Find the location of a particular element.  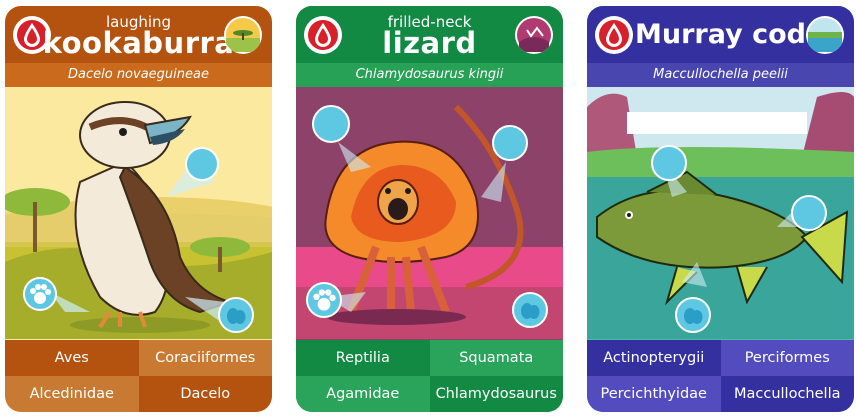

desert-habitat-icon is located at coordinates (534, 35).